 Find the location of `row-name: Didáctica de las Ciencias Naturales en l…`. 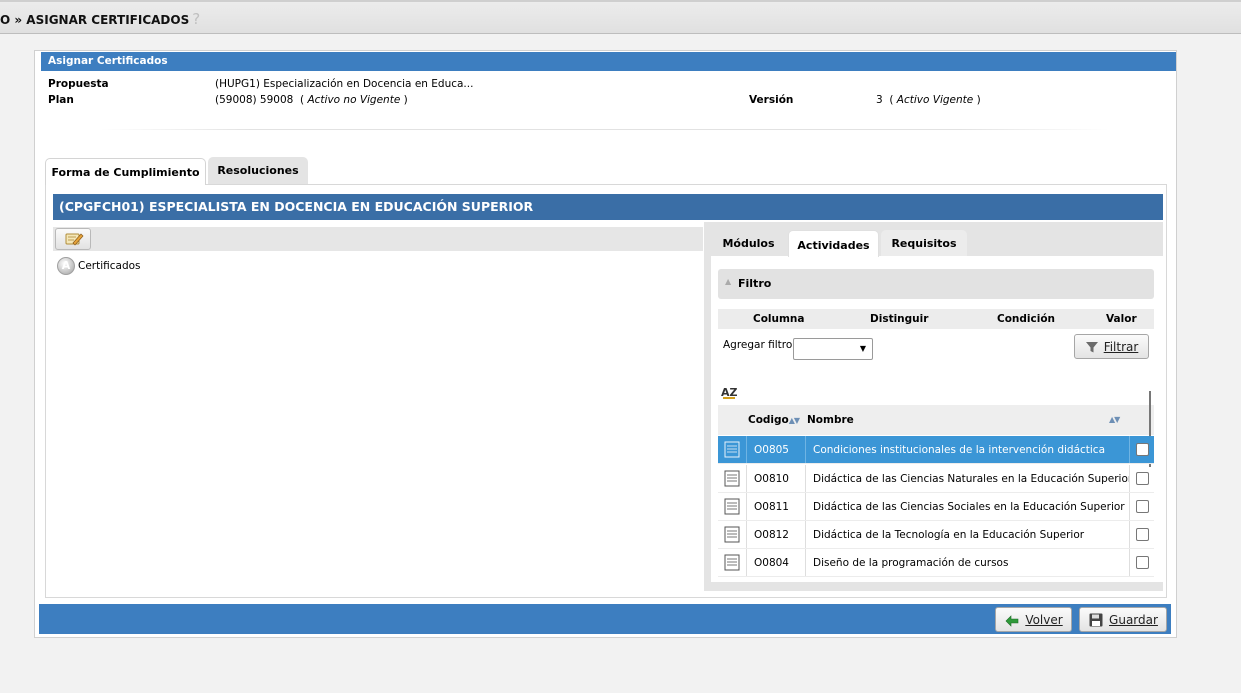

row-name: Didáctica de las Ciencias Naturales en l… is located at coordinates (968, 478).